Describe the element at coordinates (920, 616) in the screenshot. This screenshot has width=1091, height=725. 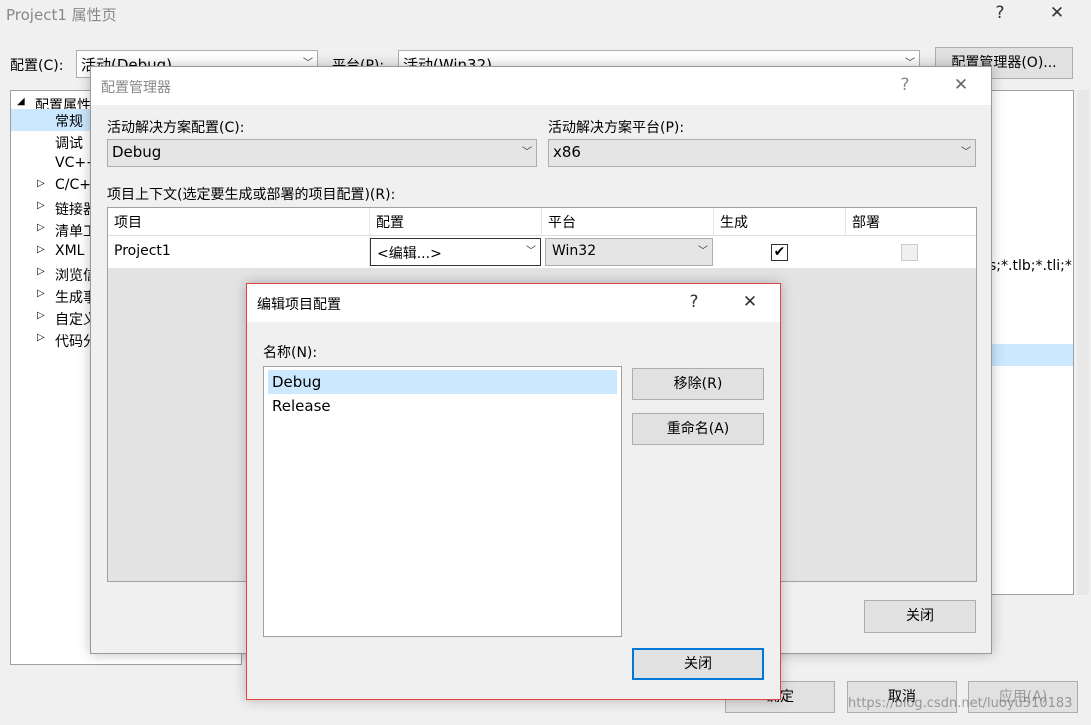
I see `config-manager-close-dialog-button: 关闭` at that location.